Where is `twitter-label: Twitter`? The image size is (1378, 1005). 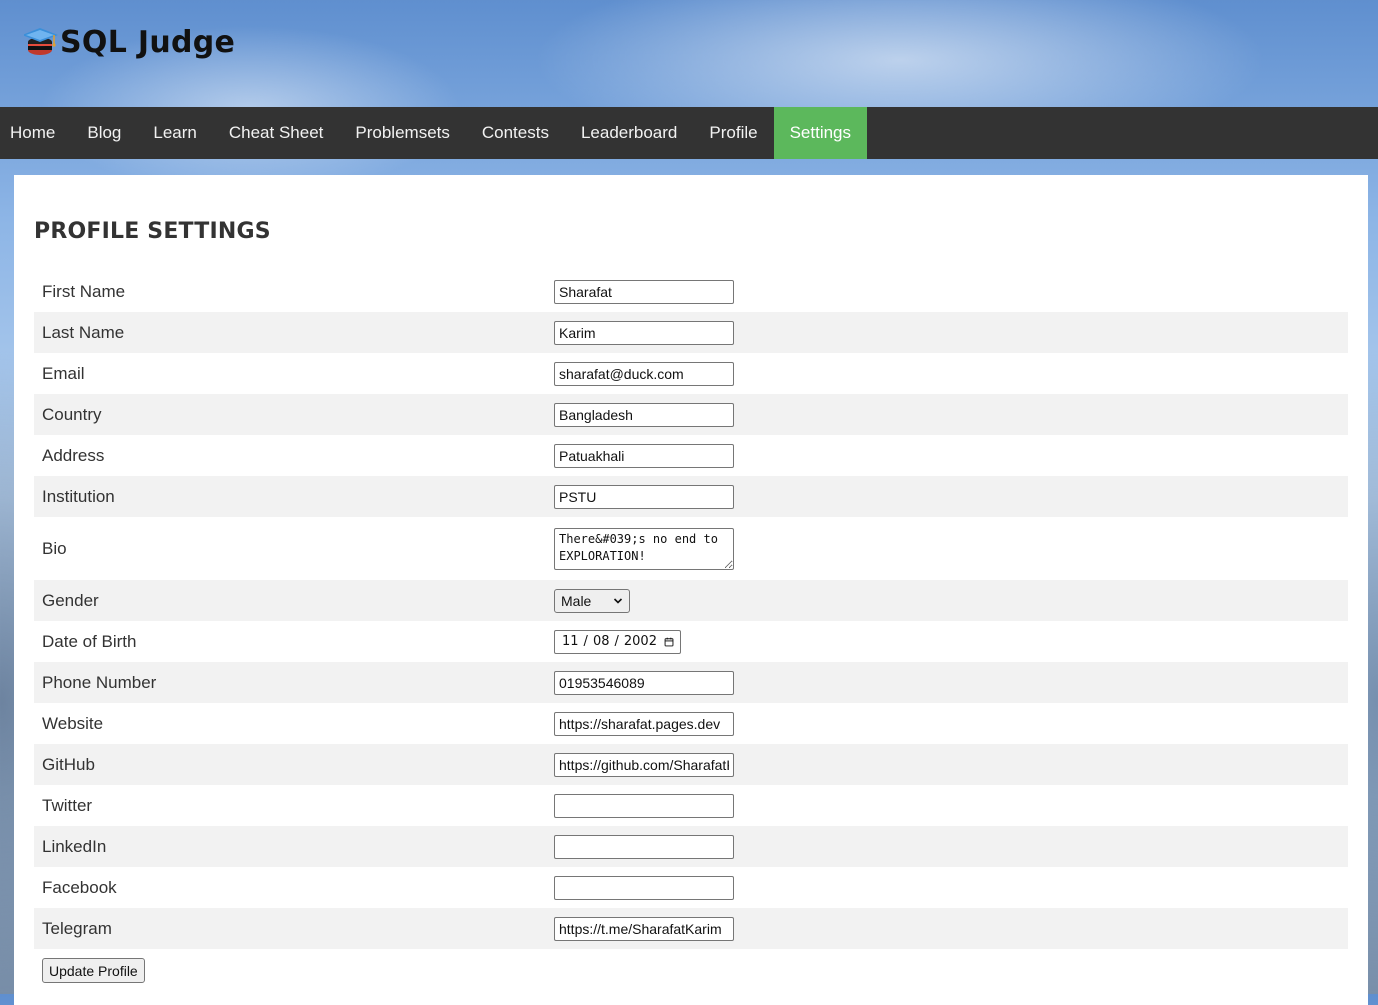
twitter-label: Twitter is located at coordinates (67, 805).